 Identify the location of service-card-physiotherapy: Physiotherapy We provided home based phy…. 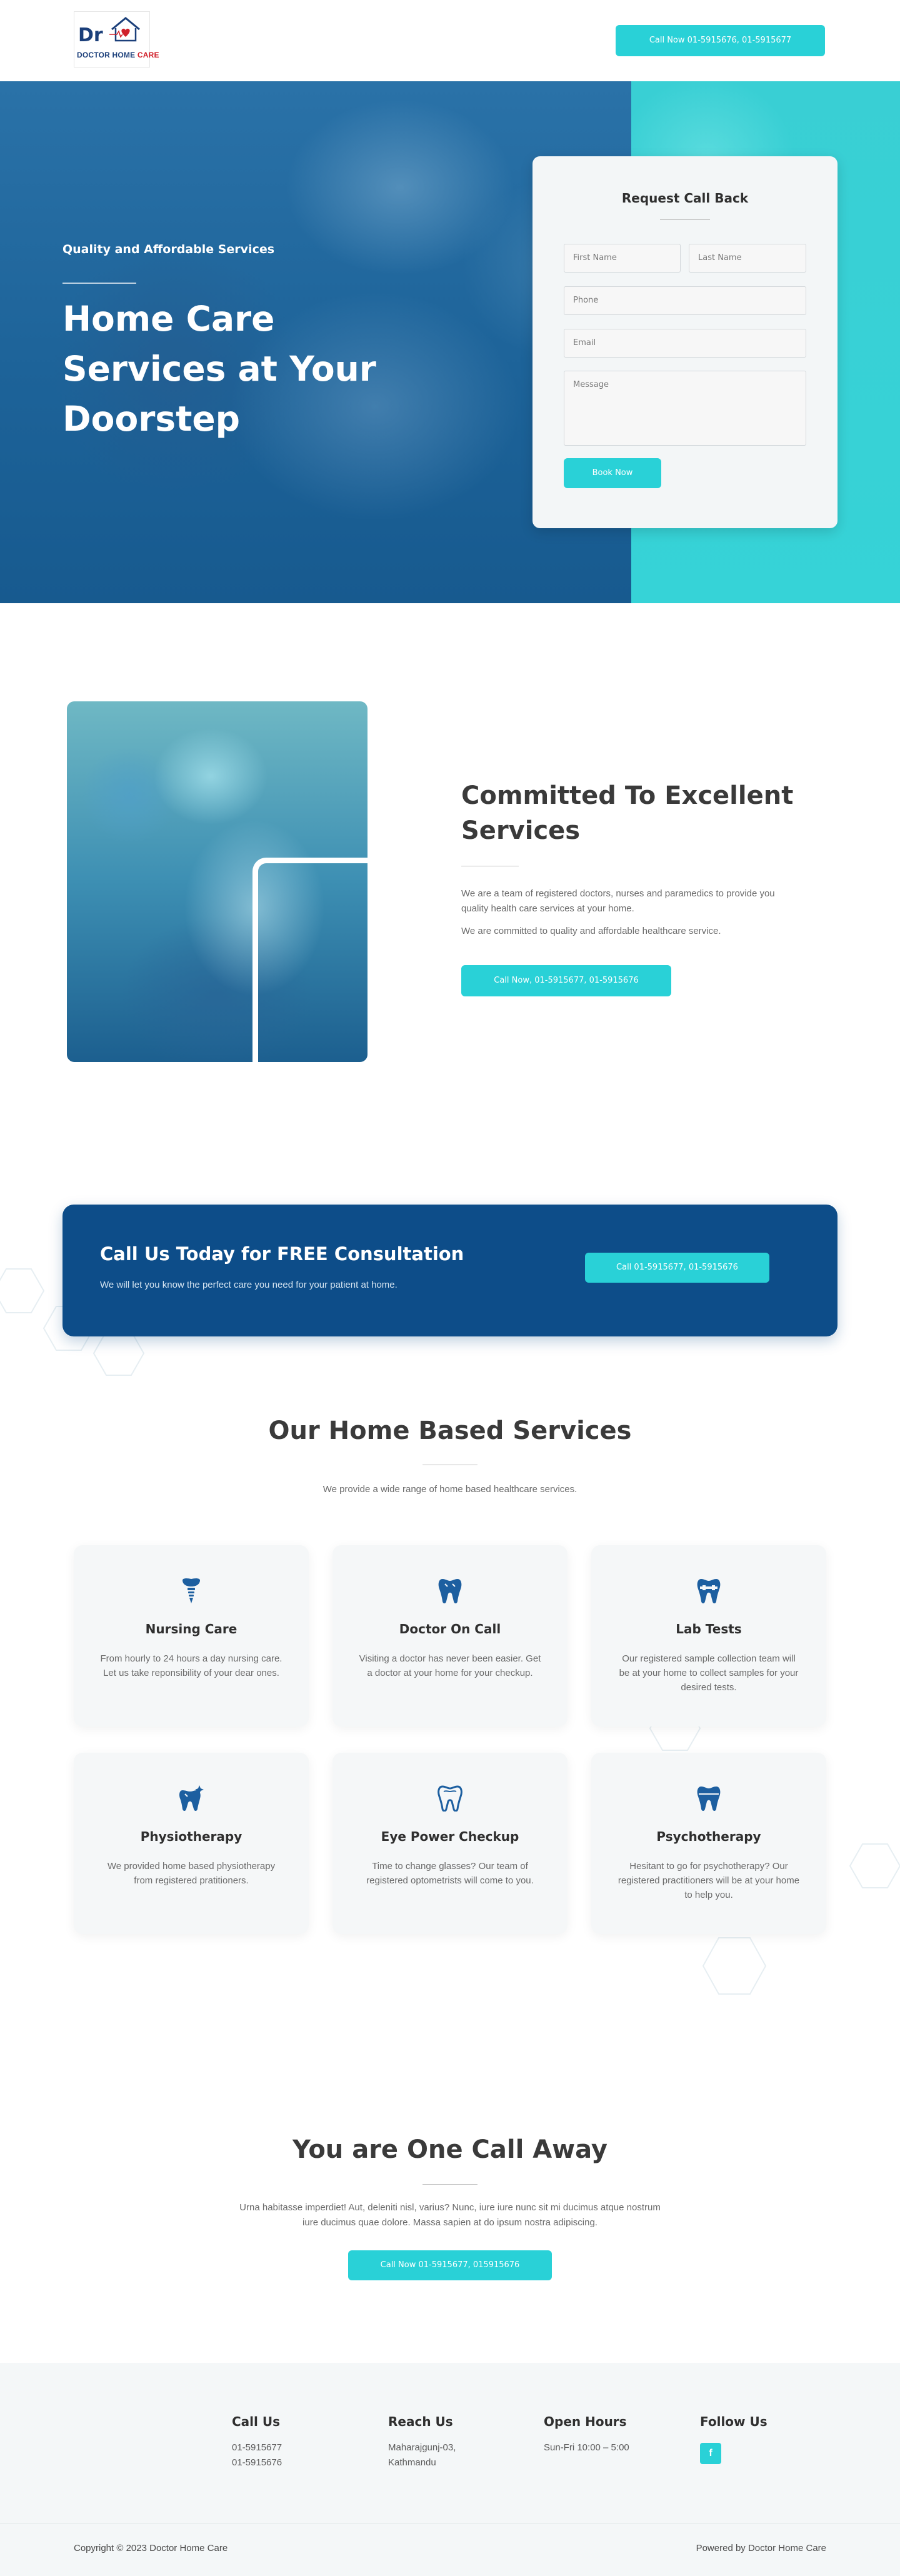
(192, 1843).